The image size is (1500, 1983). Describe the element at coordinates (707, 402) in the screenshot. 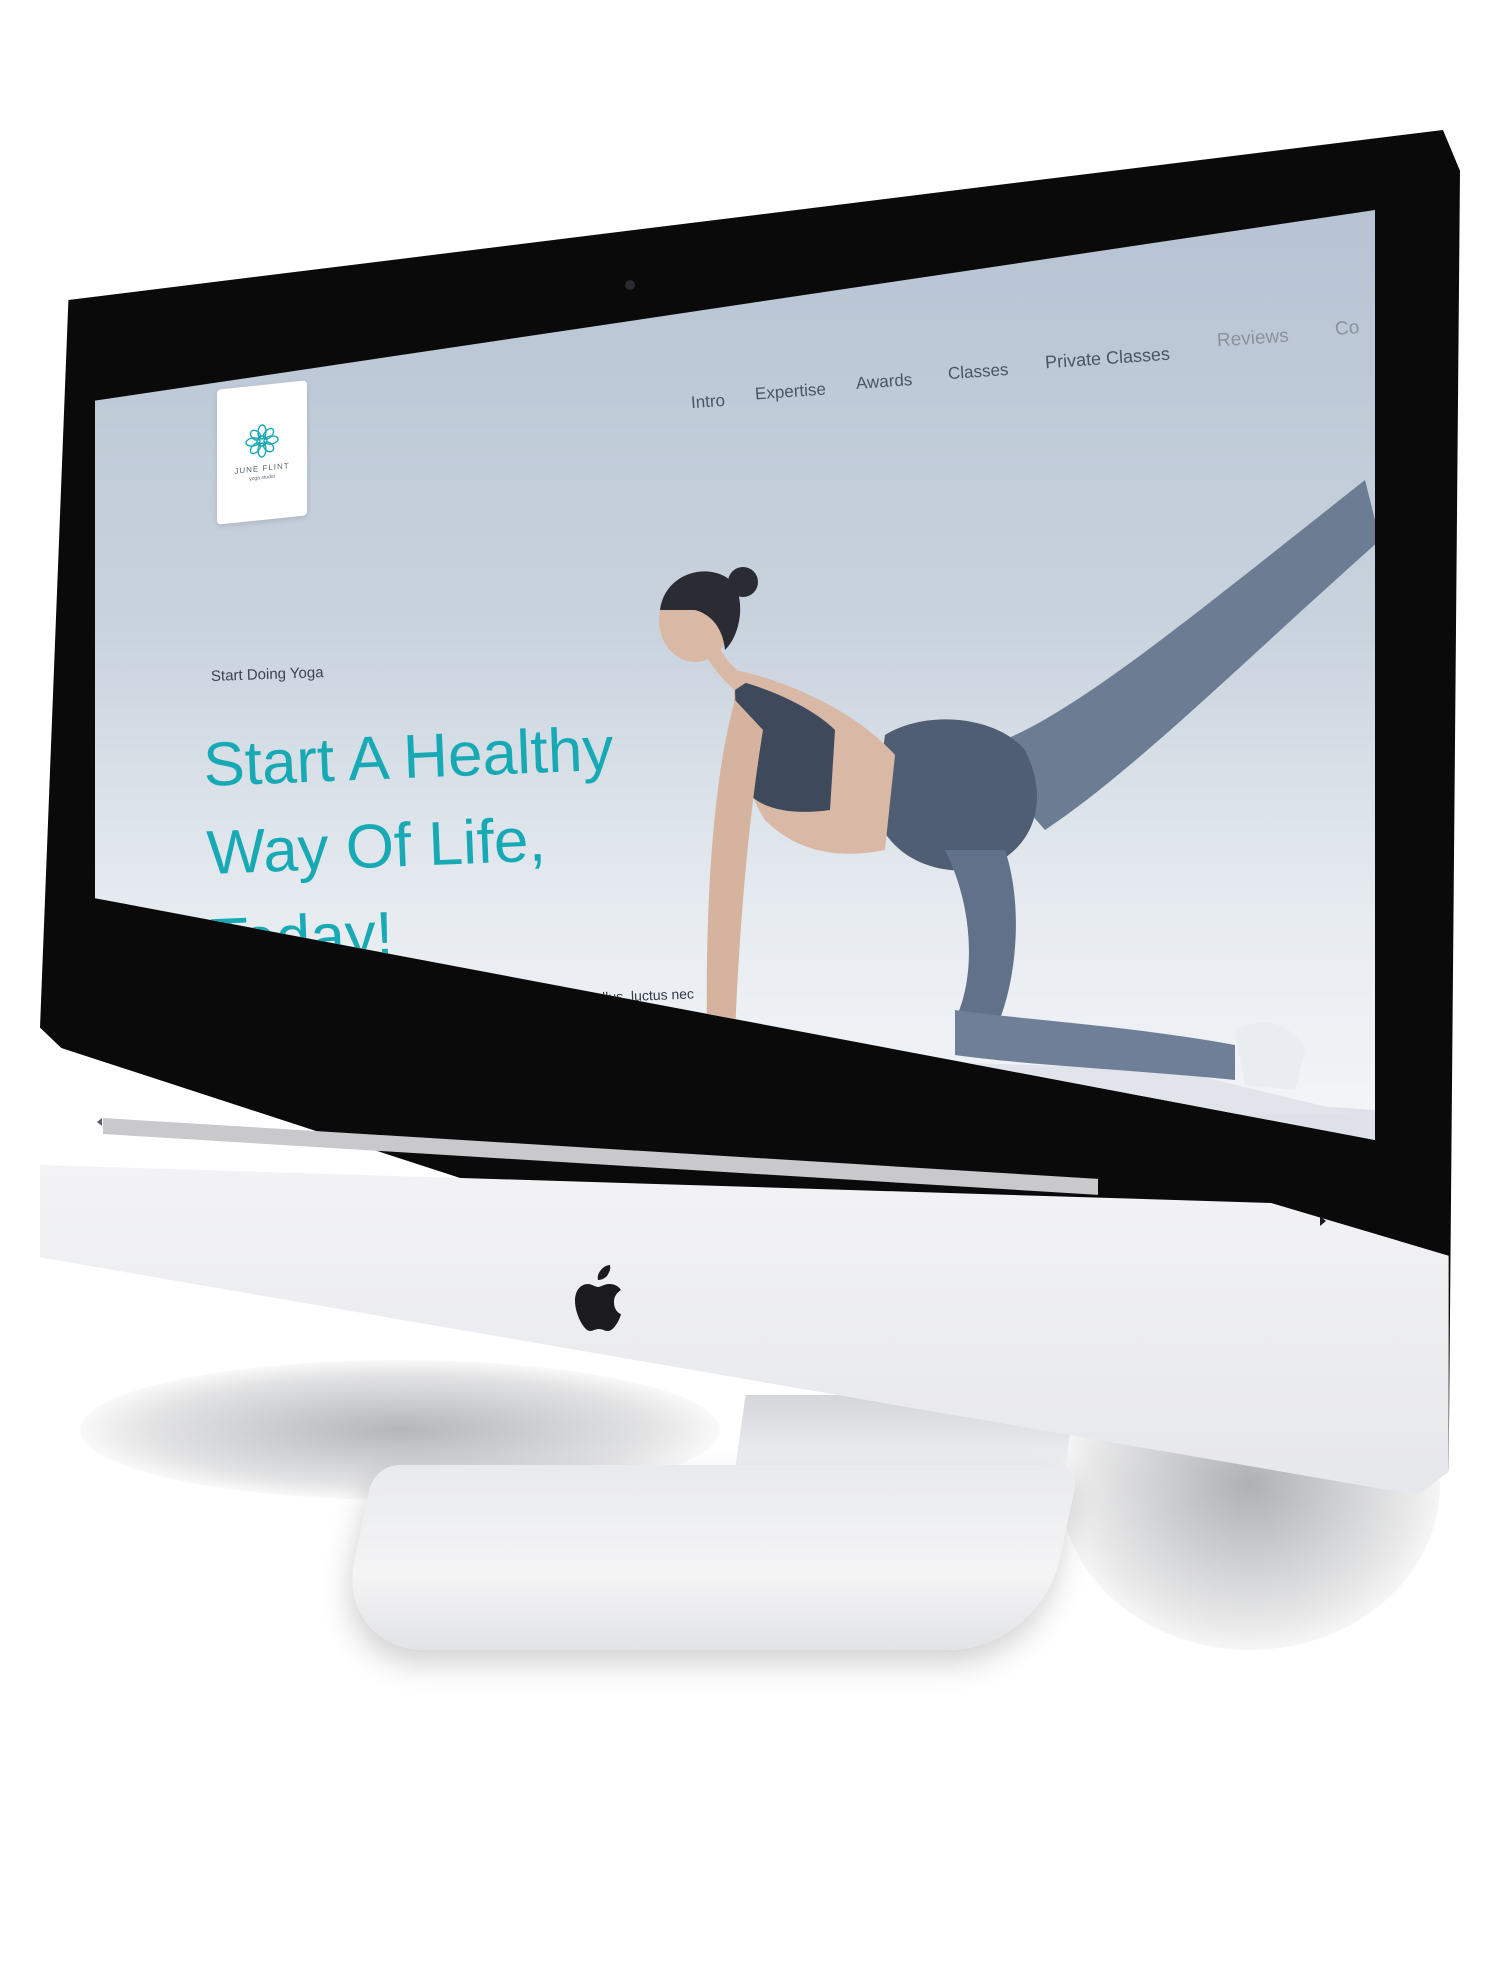

I see `nav-item-intro: Intro` at that location.